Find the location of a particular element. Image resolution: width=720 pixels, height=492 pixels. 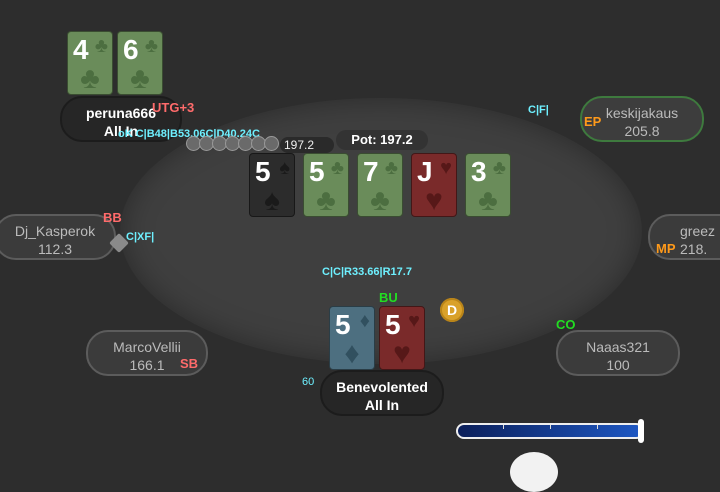

position-label: SB is located at coordinates (189, 363).